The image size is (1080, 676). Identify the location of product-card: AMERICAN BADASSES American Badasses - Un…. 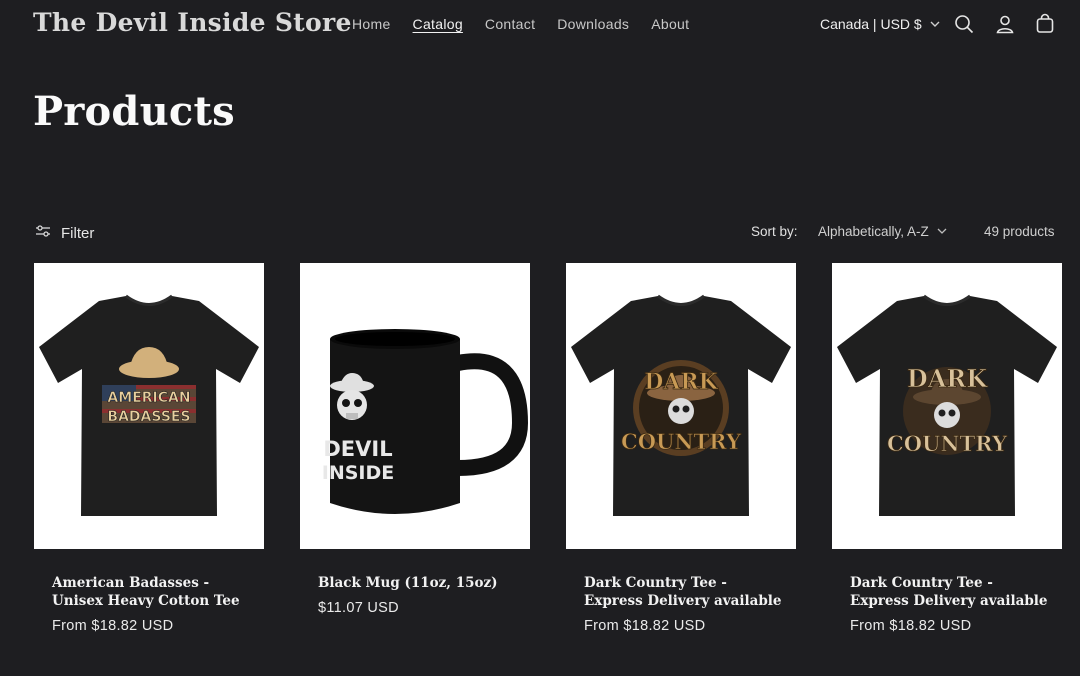
(149, 448).